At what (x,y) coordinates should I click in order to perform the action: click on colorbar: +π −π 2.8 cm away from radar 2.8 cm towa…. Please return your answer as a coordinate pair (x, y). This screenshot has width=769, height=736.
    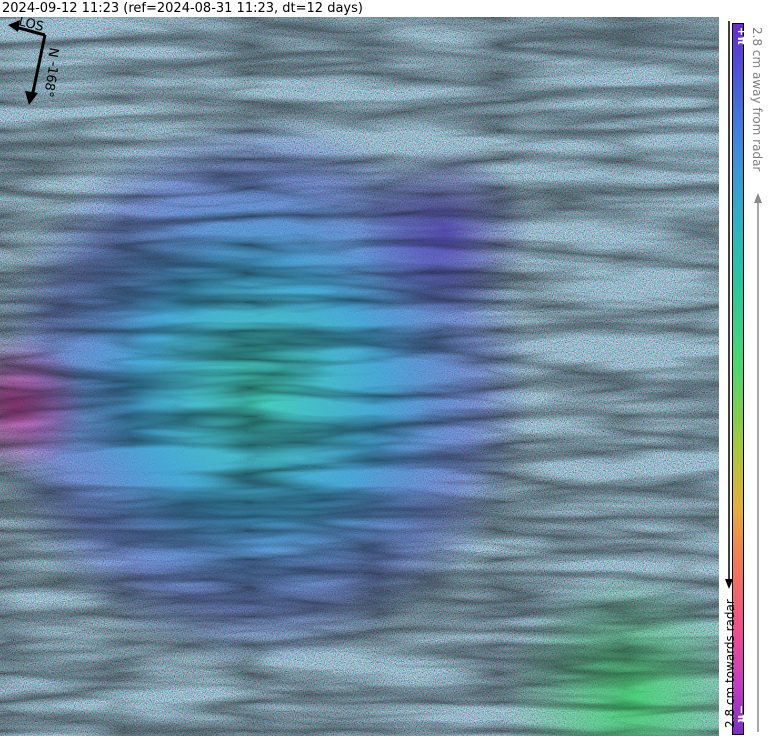
    Looking at the image, I should click on (745, 376).